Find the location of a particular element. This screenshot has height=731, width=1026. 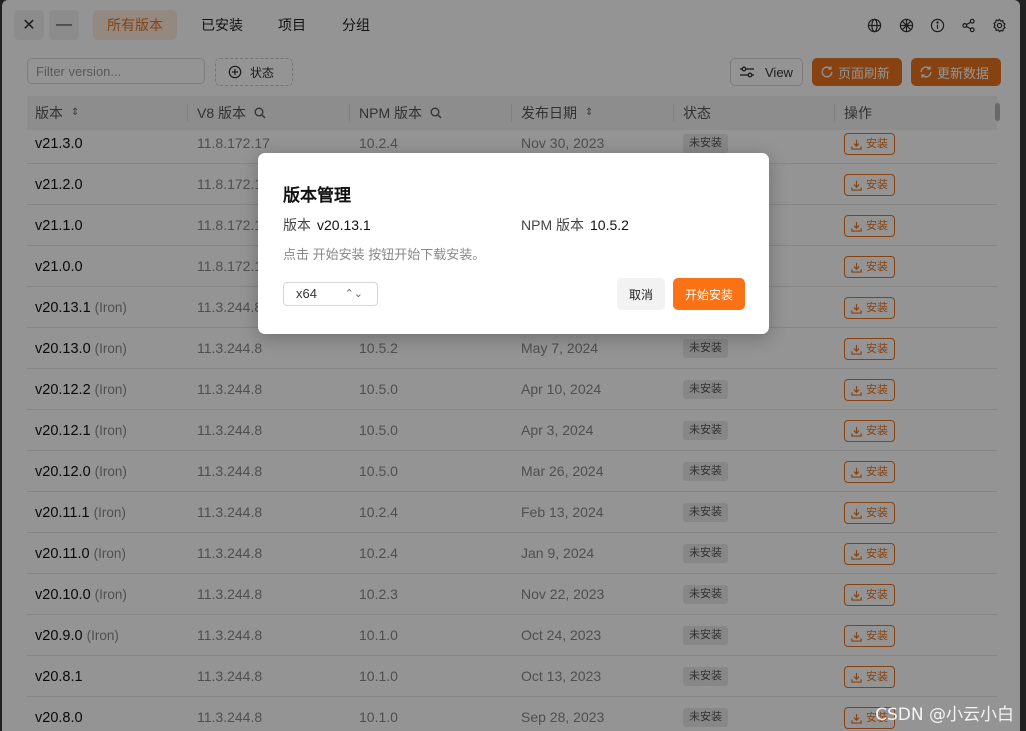

cancel-button: 取消 is located at coordinates (641, 294).